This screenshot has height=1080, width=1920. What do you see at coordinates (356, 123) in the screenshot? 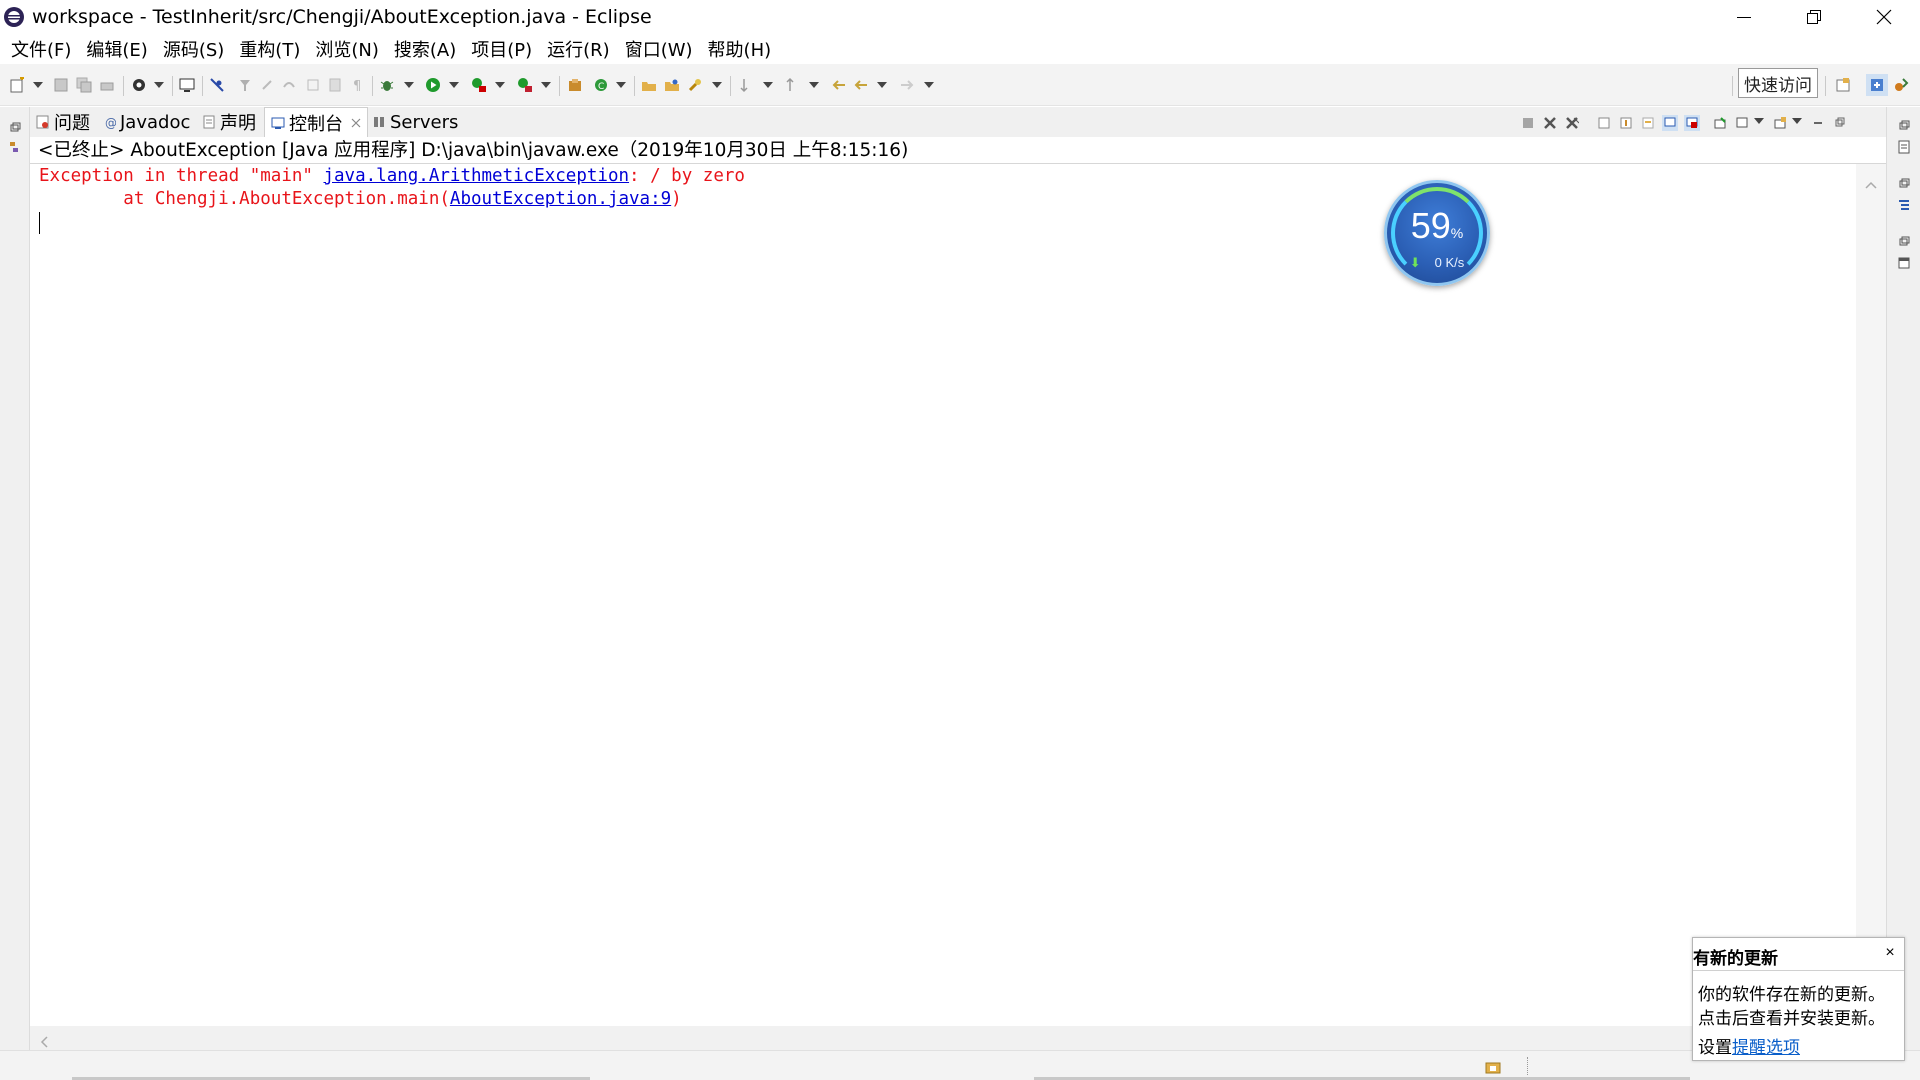
I see `close-tab-icon` at bounding box center [356, 123].